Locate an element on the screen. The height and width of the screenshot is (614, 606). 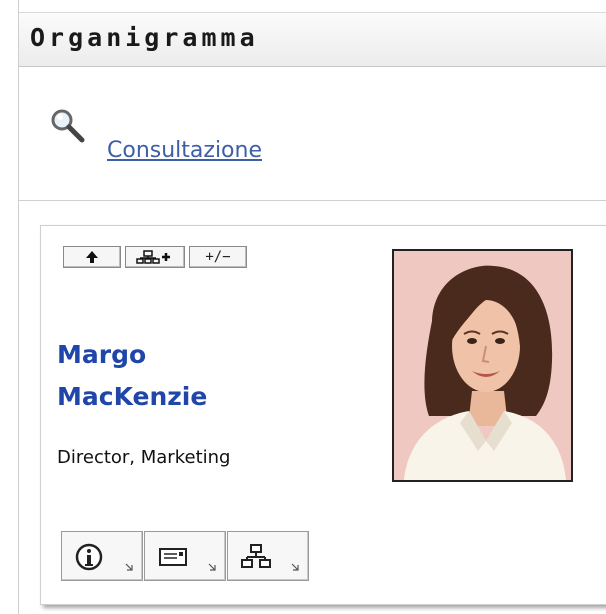
expand-level-button is located at coordinates (155, 257).